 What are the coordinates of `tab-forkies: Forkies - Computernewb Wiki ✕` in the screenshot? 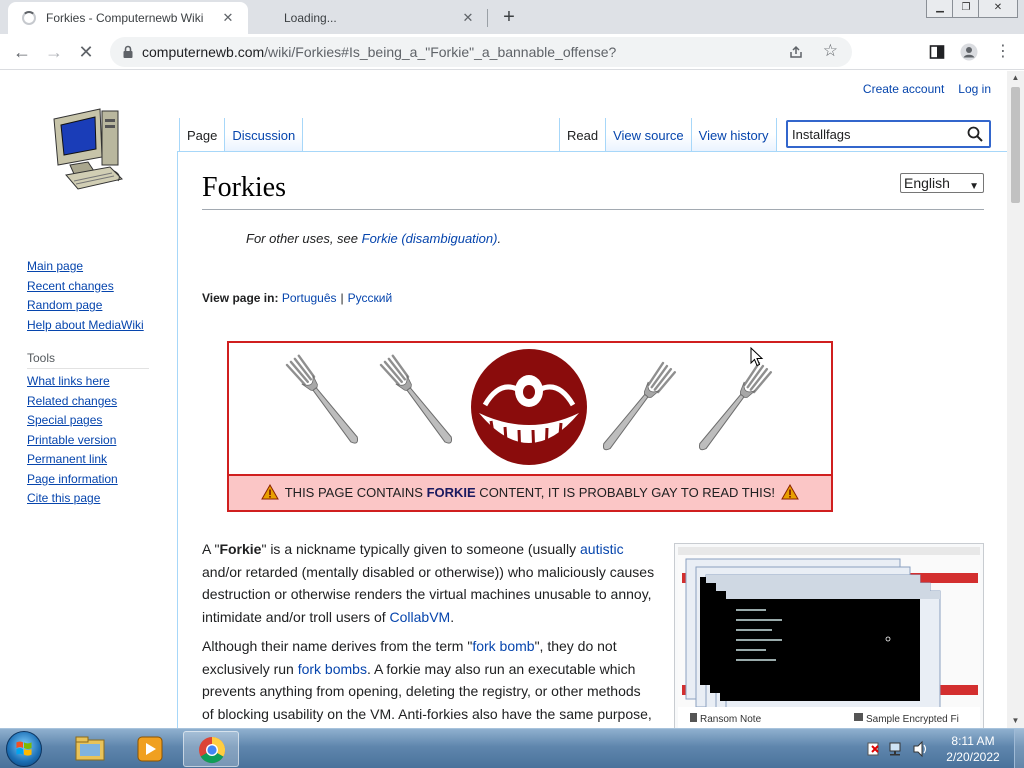 It's located at (128, 18).